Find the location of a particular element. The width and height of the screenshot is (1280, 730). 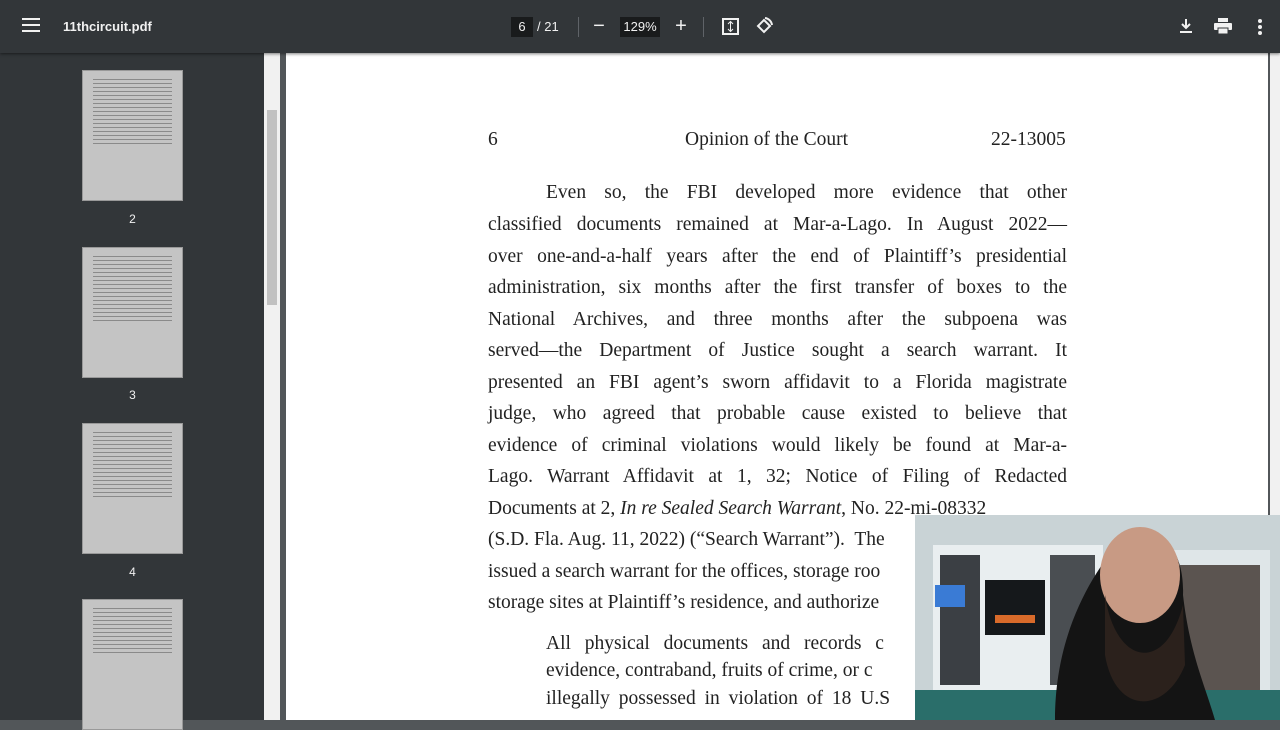

header-title: Opinion of the Court is located at coordinates (767, 139).